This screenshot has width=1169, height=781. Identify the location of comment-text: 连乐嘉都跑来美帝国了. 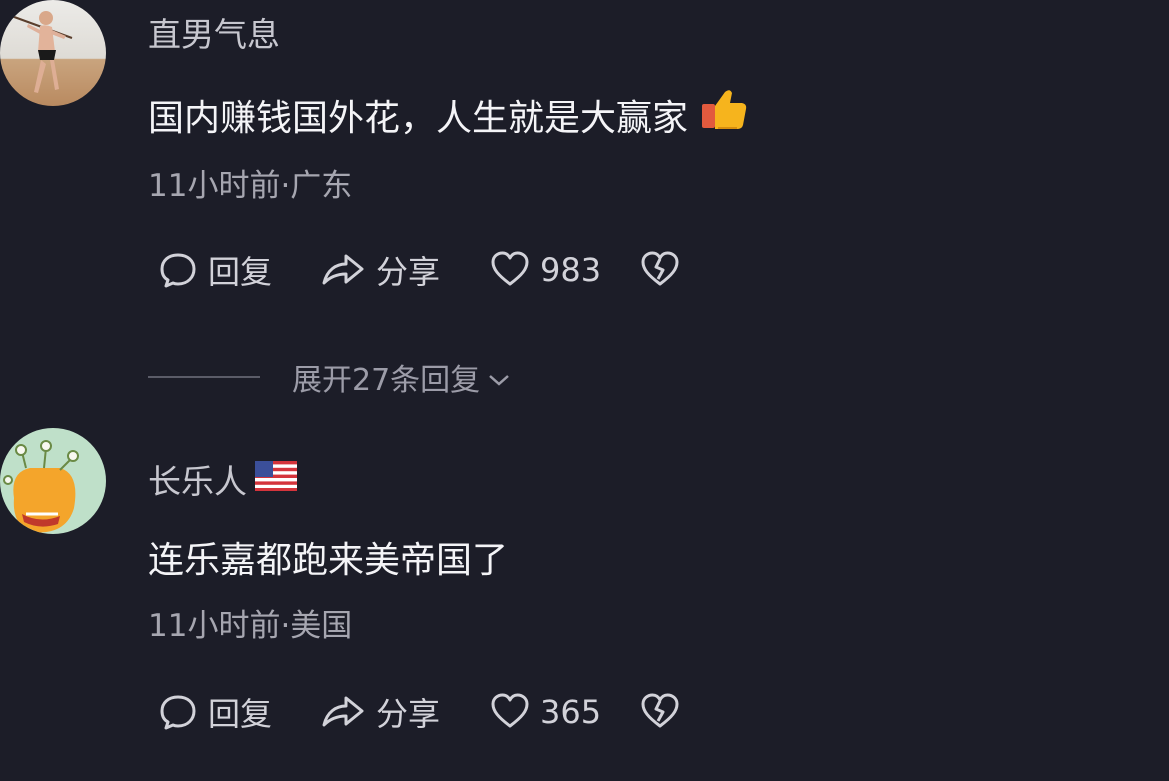
(328, 557).